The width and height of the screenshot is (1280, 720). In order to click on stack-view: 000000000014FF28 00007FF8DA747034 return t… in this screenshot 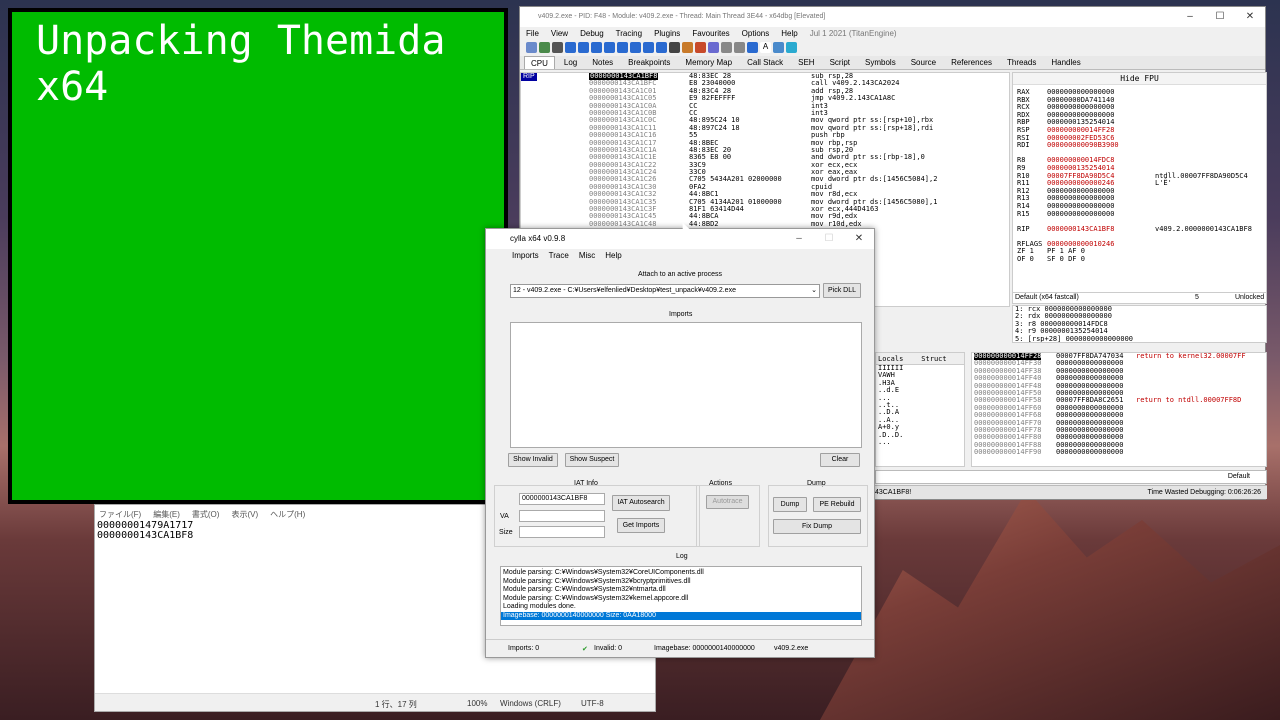, I will do `click(1119, 409)`.